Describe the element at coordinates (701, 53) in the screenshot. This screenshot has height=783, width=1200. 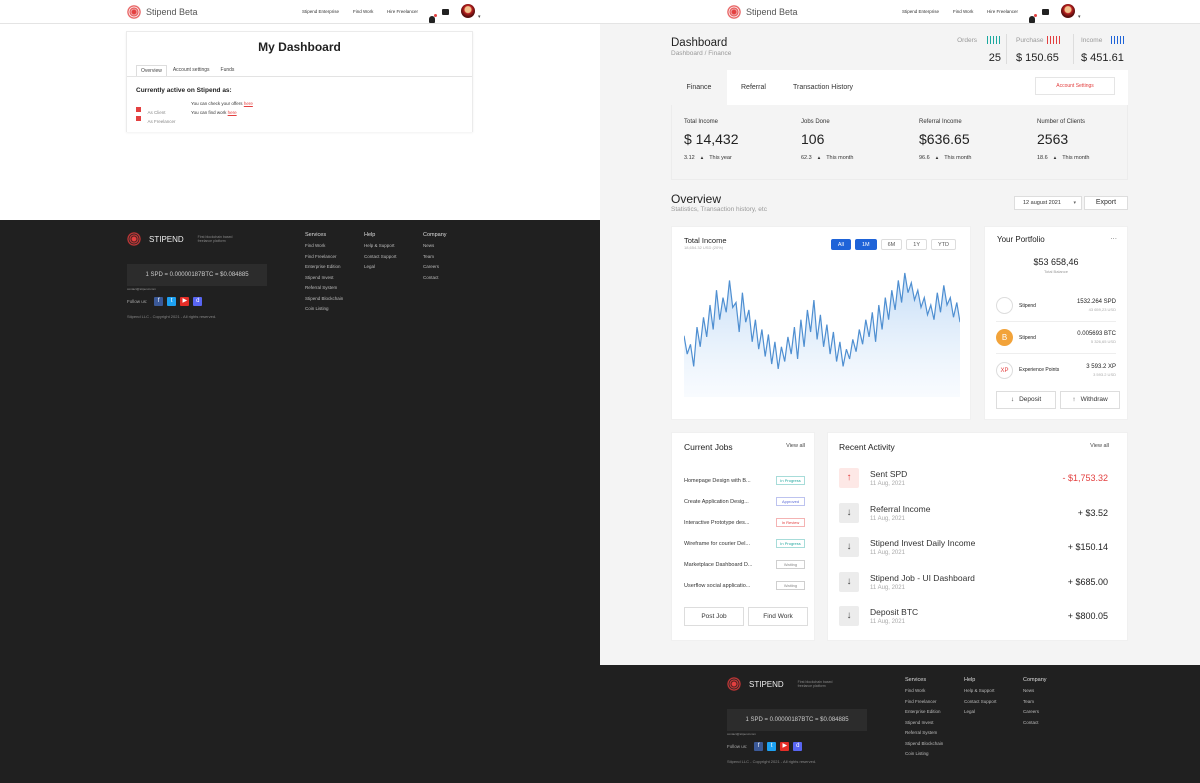
I see `breadcrumb: Dashboard / Finance` at that location.